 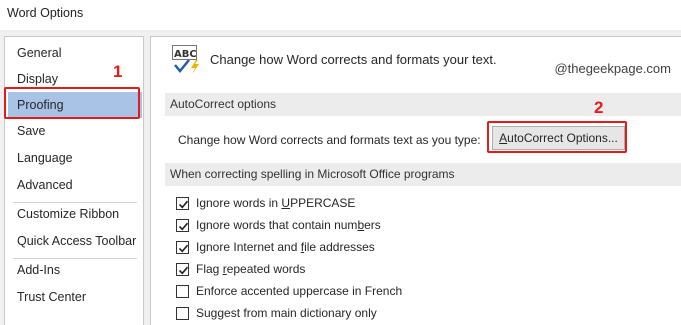 I want to click on checkbox-label: Ignore Internet and file addresses, so click(x=285, y=247).